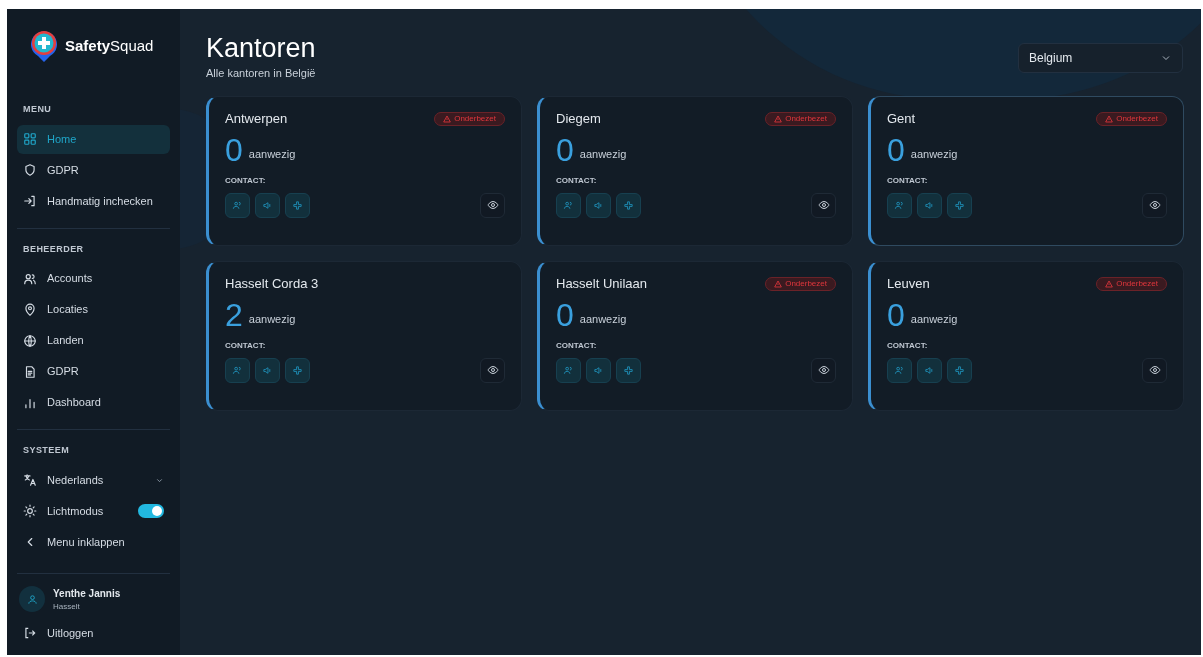 Image resolution: width=1203 pixels, height=657 pixels. What do you see at coordinates (93, 632) in the screenshot?
I see `logout-button: Uitloggen` at bounding box center [93, 632].